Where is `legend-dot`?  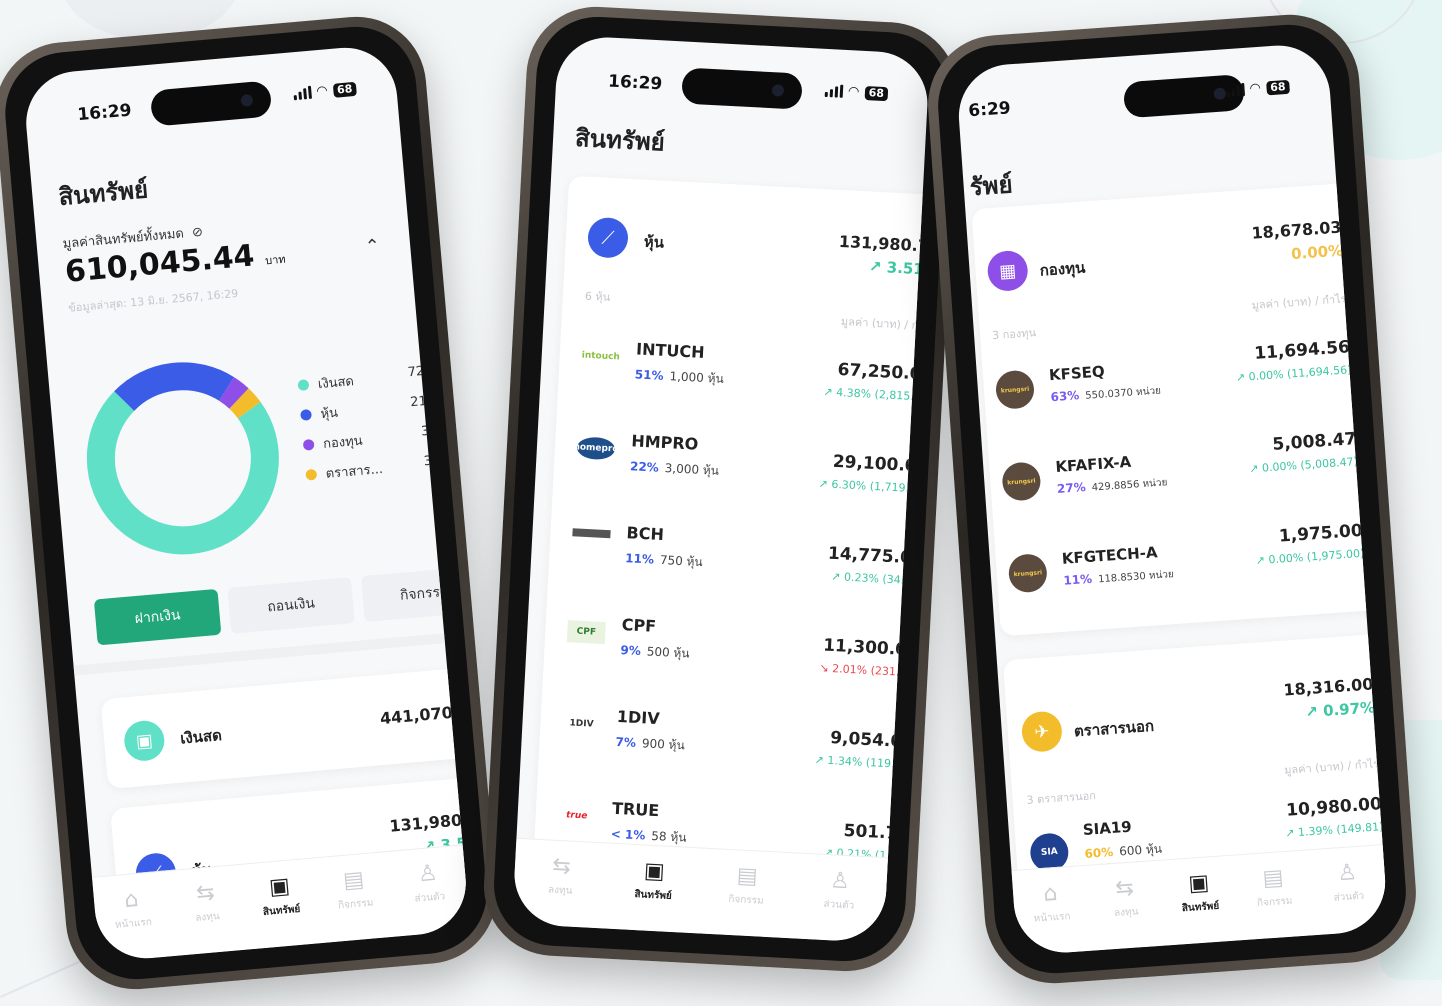 legend-dot is located at coordinates (311, 474).